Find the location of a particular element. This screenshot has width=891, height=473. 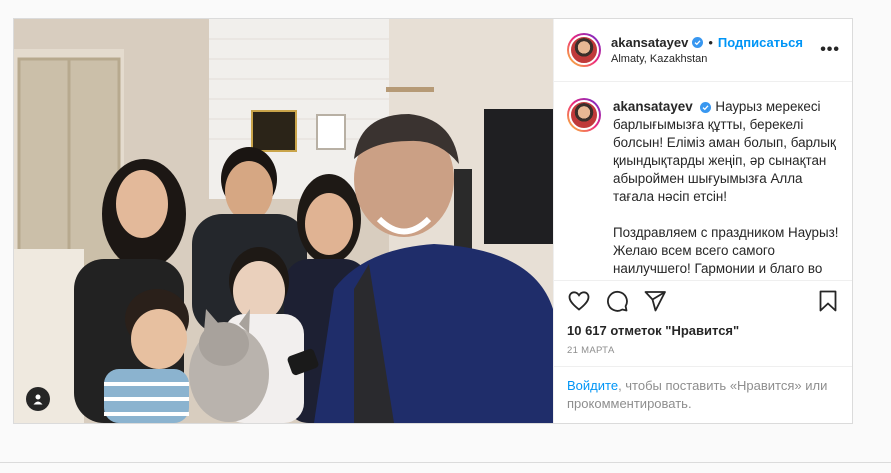

share-button is located at coordinates (655, 301).